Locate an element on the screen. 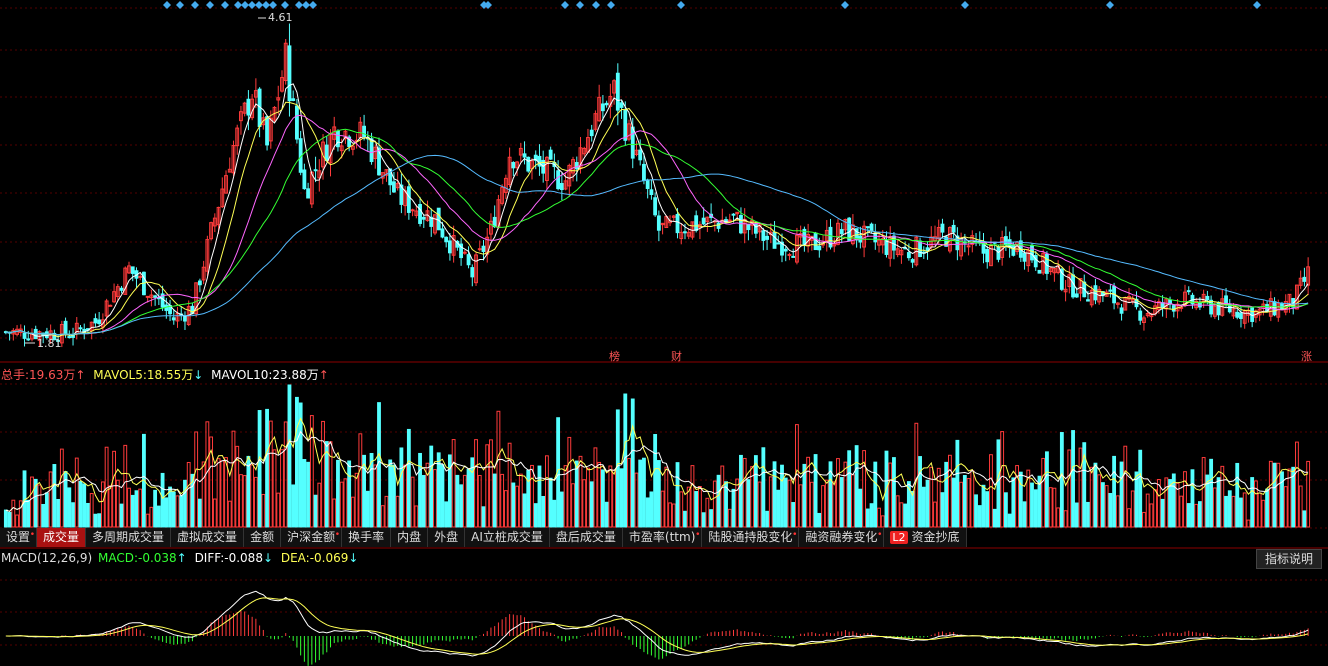  tab-7: 内盘 is located at coordinates (410, 537).